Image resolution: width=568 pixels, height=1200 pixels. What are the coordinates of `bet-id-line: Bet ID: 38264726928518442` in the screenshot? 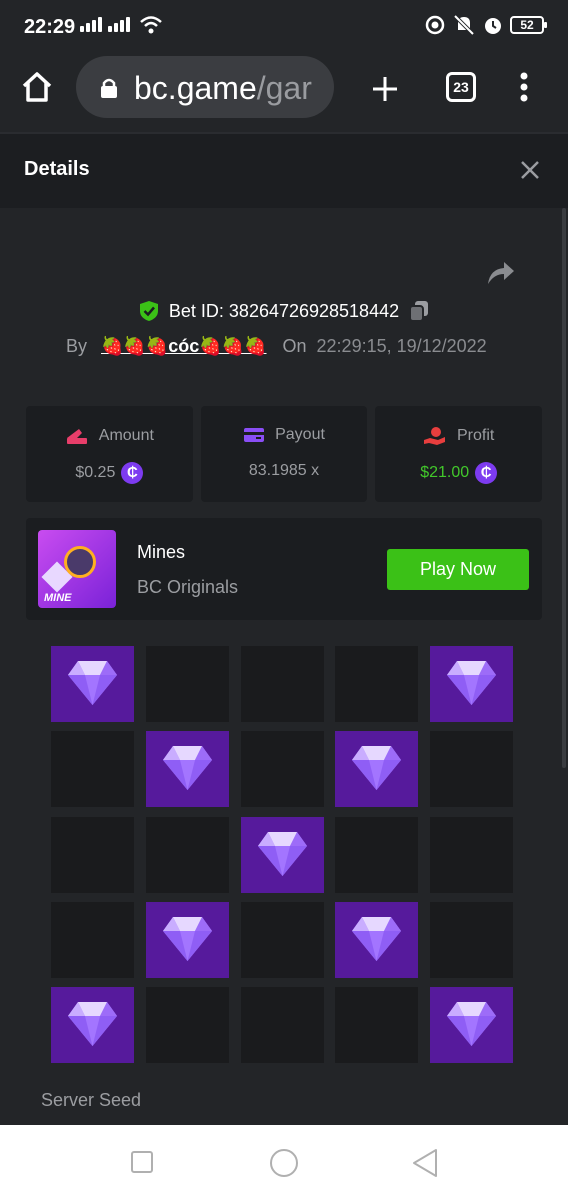 It's located at (284, 313).